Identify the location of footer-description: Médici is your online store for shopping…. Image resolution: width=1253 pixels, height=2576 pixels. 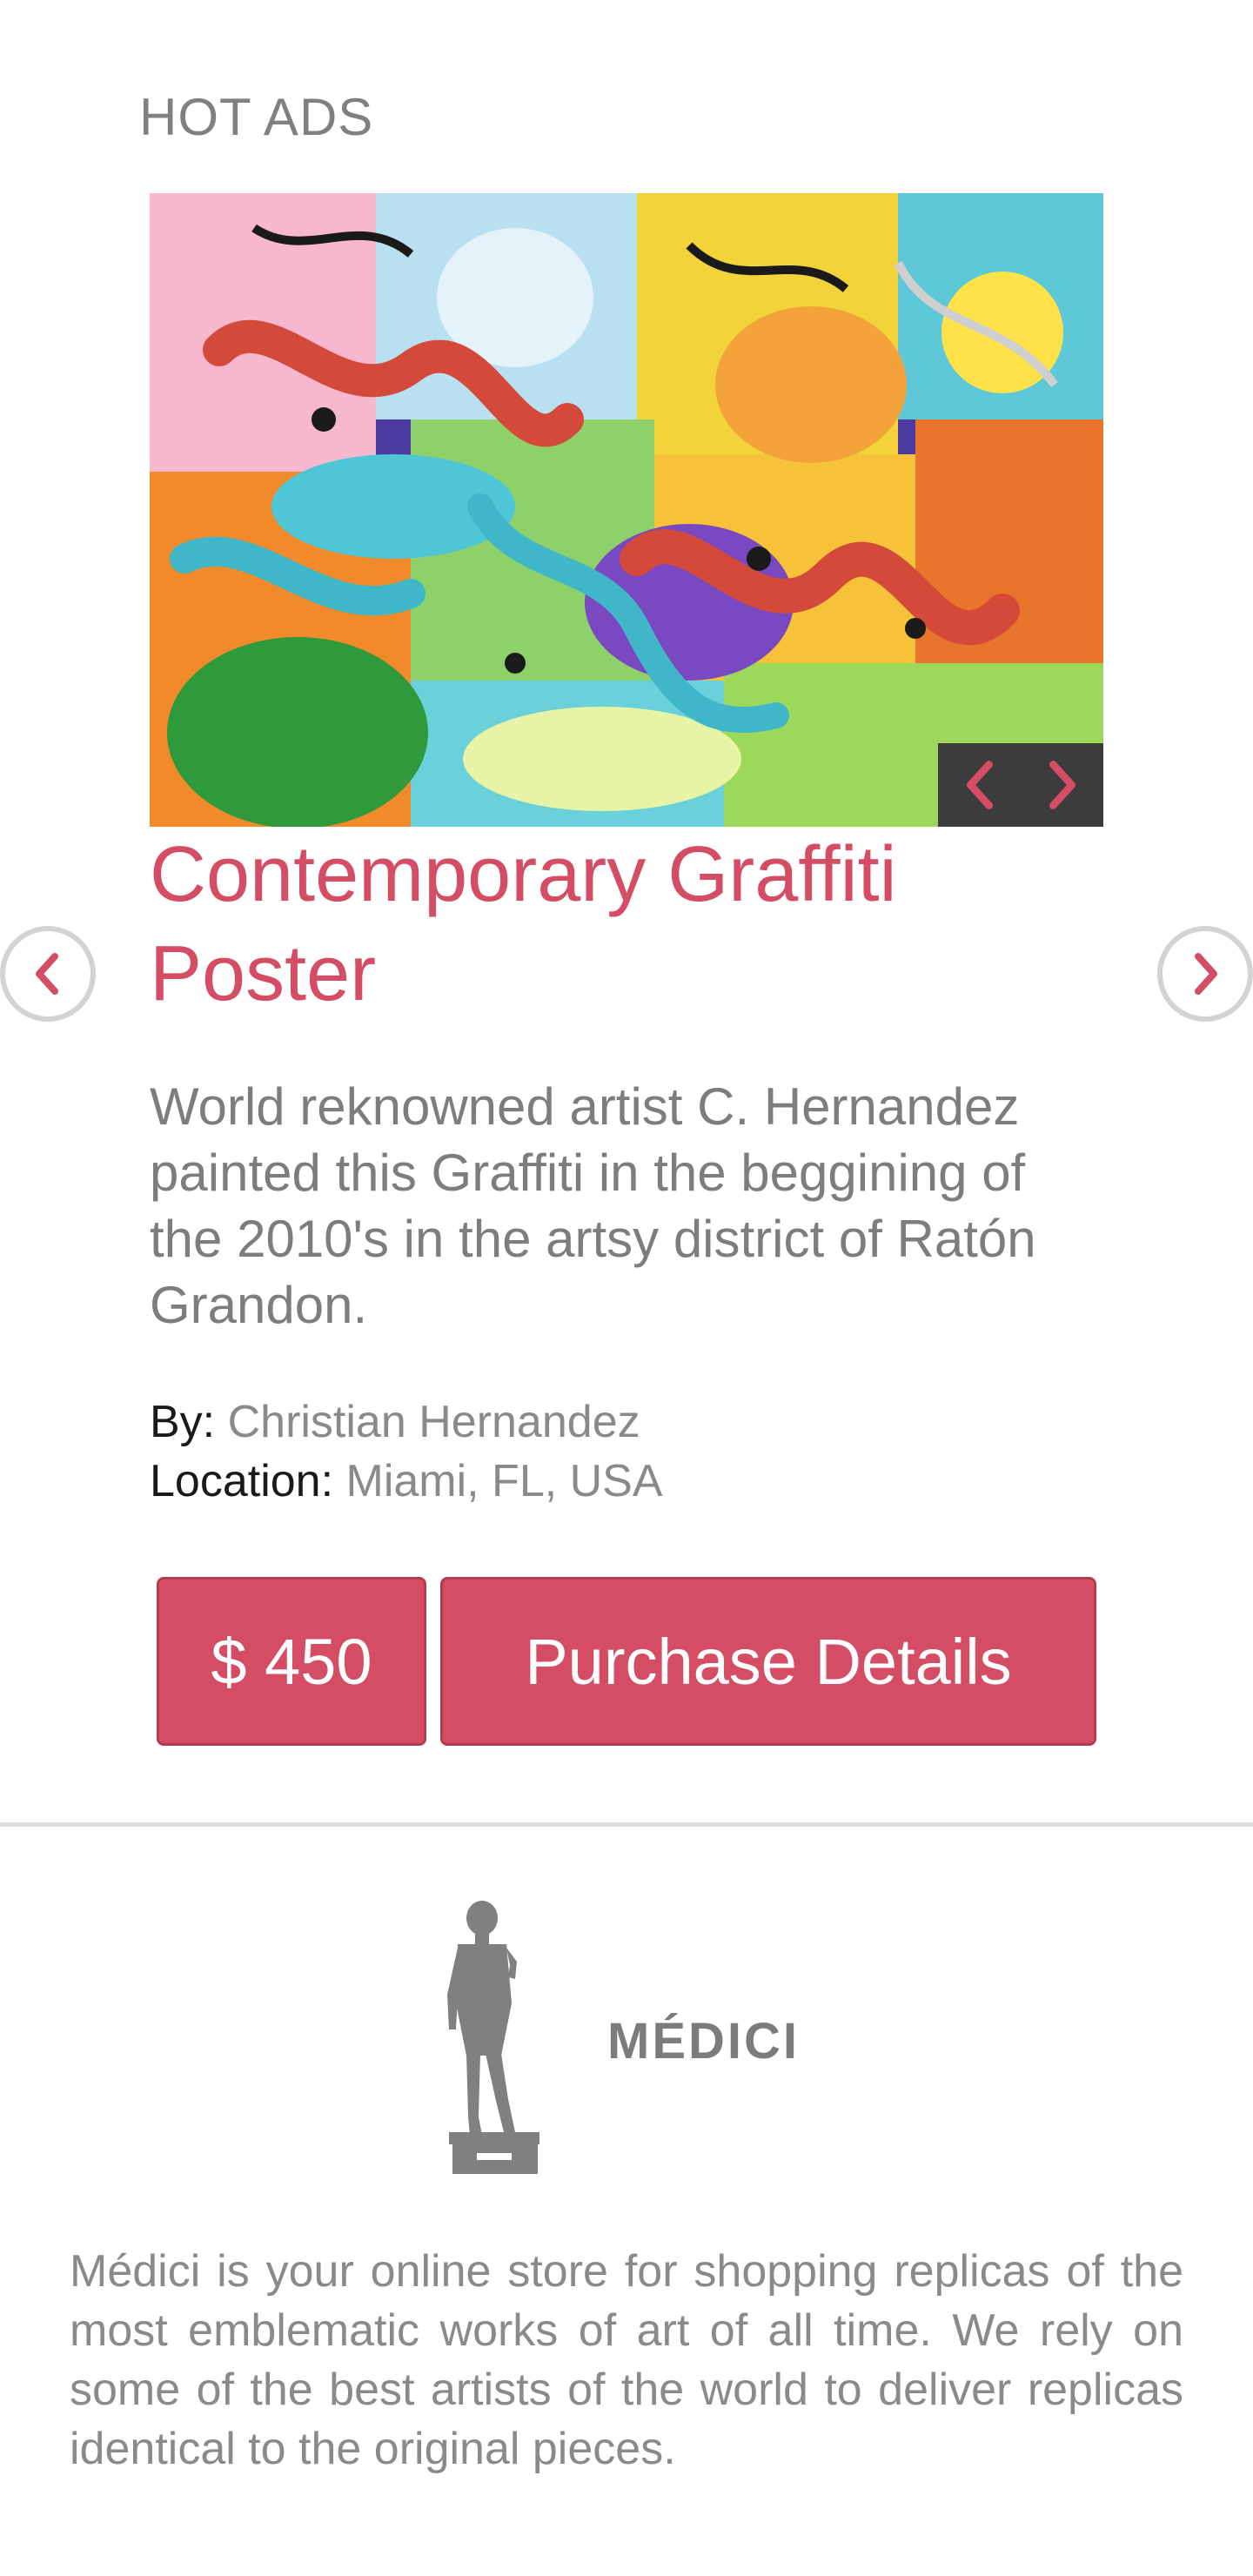
(626, 2360).